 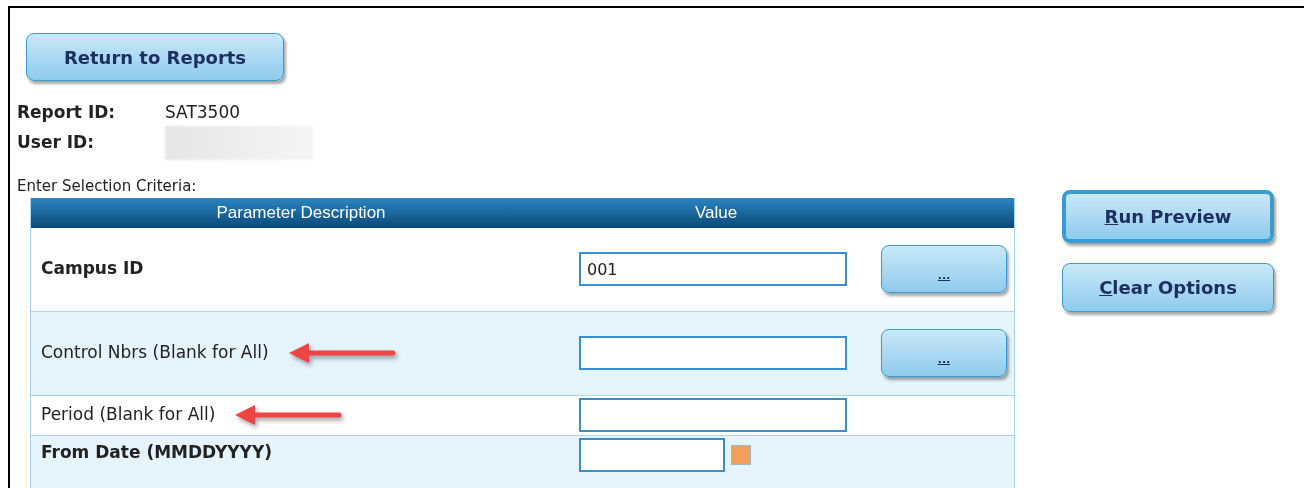 What do you see at coordinates (203, 113) in the screenshot?
I see `info-value: SAT3500` at bounding box center [203, 113].